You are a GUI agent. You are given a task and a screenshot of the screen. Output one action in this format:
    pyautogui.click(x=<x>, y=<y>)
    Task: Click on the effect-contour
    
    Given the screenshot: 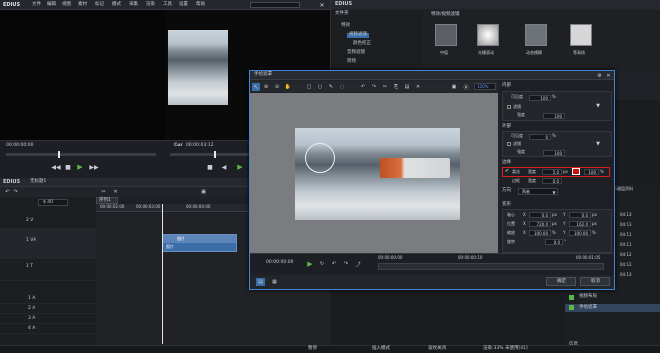 What is the action you would take?
    pyautogui.click(x=581, y=35)
    